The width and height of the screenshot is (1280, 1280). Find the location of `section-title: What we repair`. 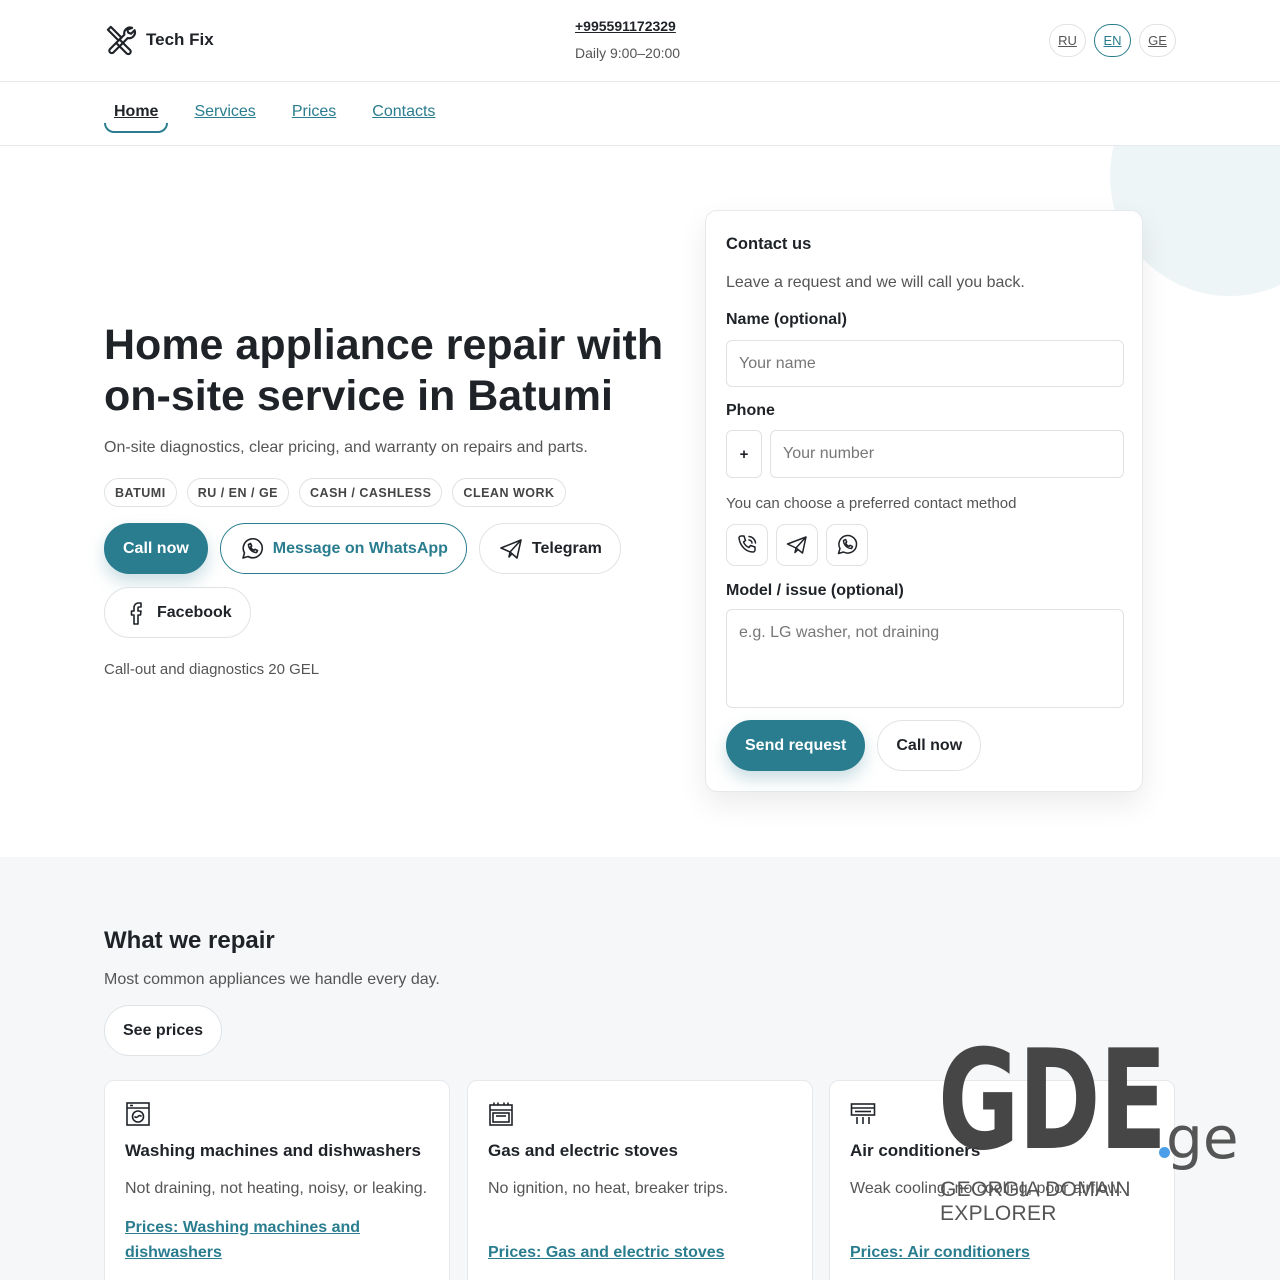

section-title: What we repair is located at coordinates (189, 940).